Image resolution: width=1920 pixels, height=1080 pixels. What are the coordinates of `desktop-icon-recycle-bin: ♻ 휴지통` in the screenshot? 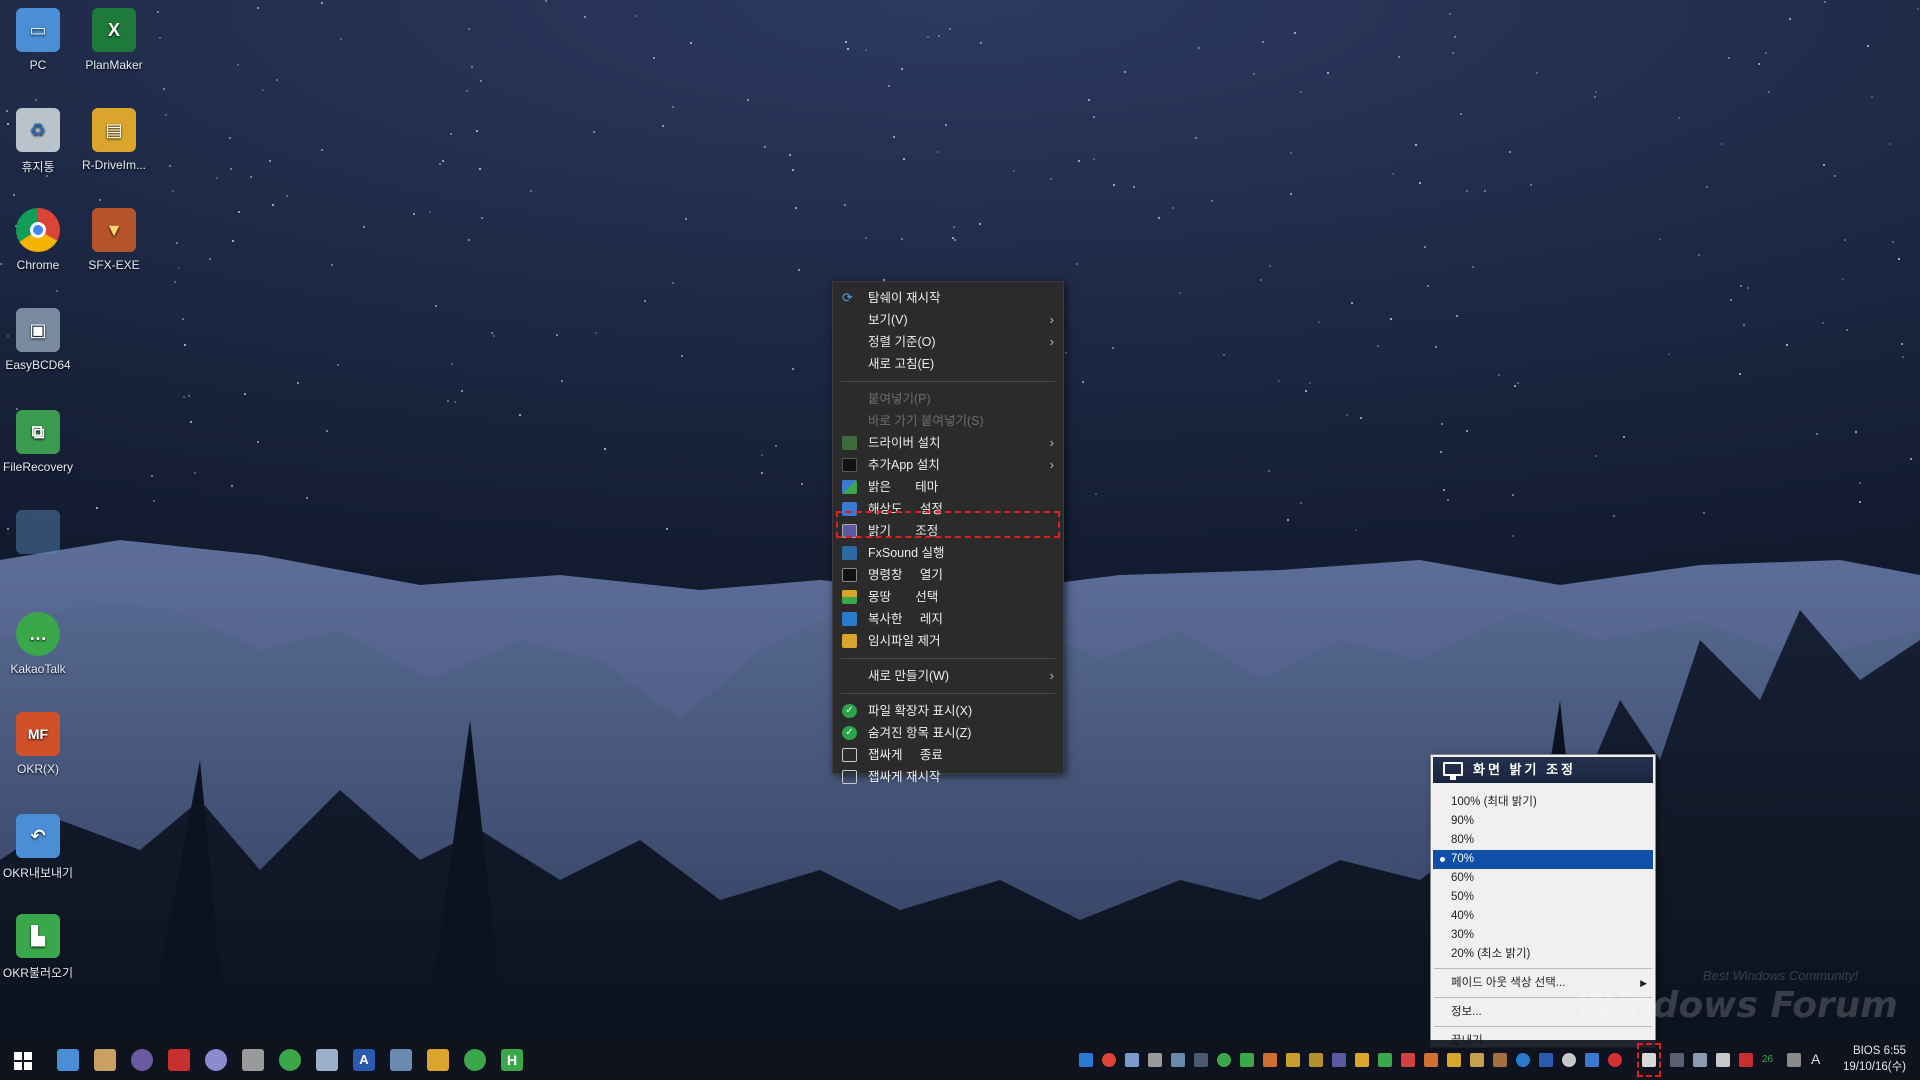 It's located at (38, 141).